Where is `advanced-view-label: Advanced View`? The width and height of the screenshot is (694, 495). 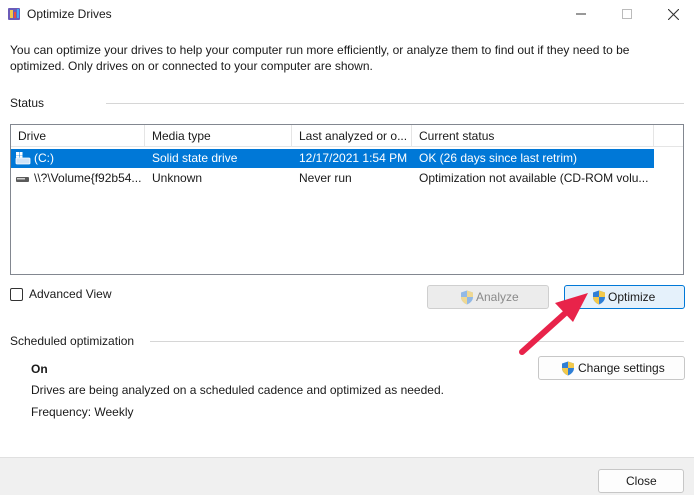 advanced-view-label: Advanced View is located at coordinates (70, 294).